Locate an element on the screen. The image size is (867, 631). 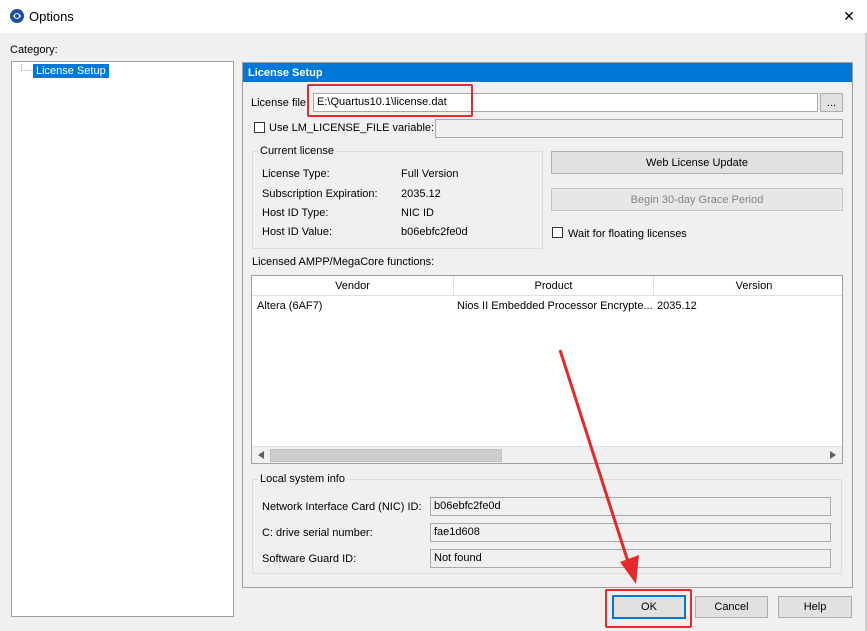
tree-connector-lines is located at coordinates (25, 70).